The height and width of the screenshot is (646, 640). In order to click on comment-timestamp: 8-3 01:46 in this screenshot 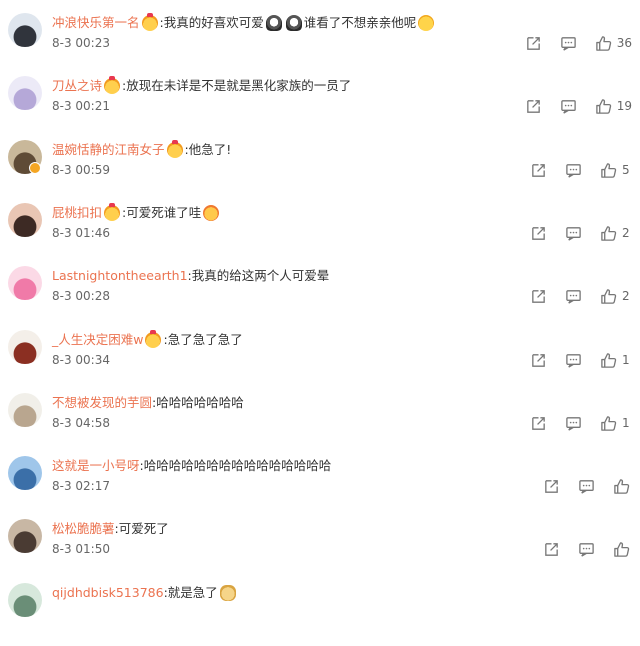, I will do `click(81, 233)`.